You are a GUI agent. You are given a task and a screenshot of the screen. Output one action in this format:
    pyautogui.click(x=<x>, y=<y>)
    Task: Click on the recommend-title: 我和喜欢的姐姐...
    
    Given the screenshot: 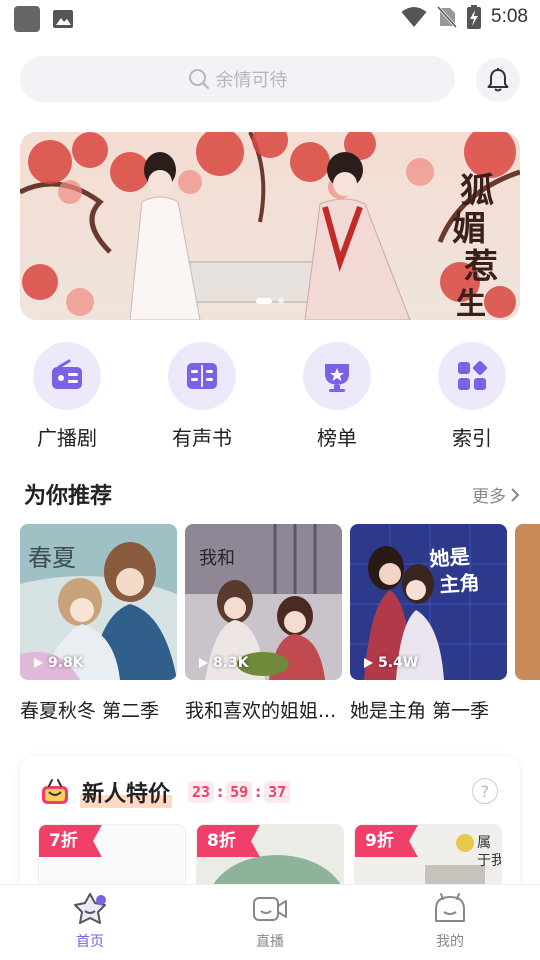 What is the action you would take?
    pyautogui.click(x=261, y=711)
    